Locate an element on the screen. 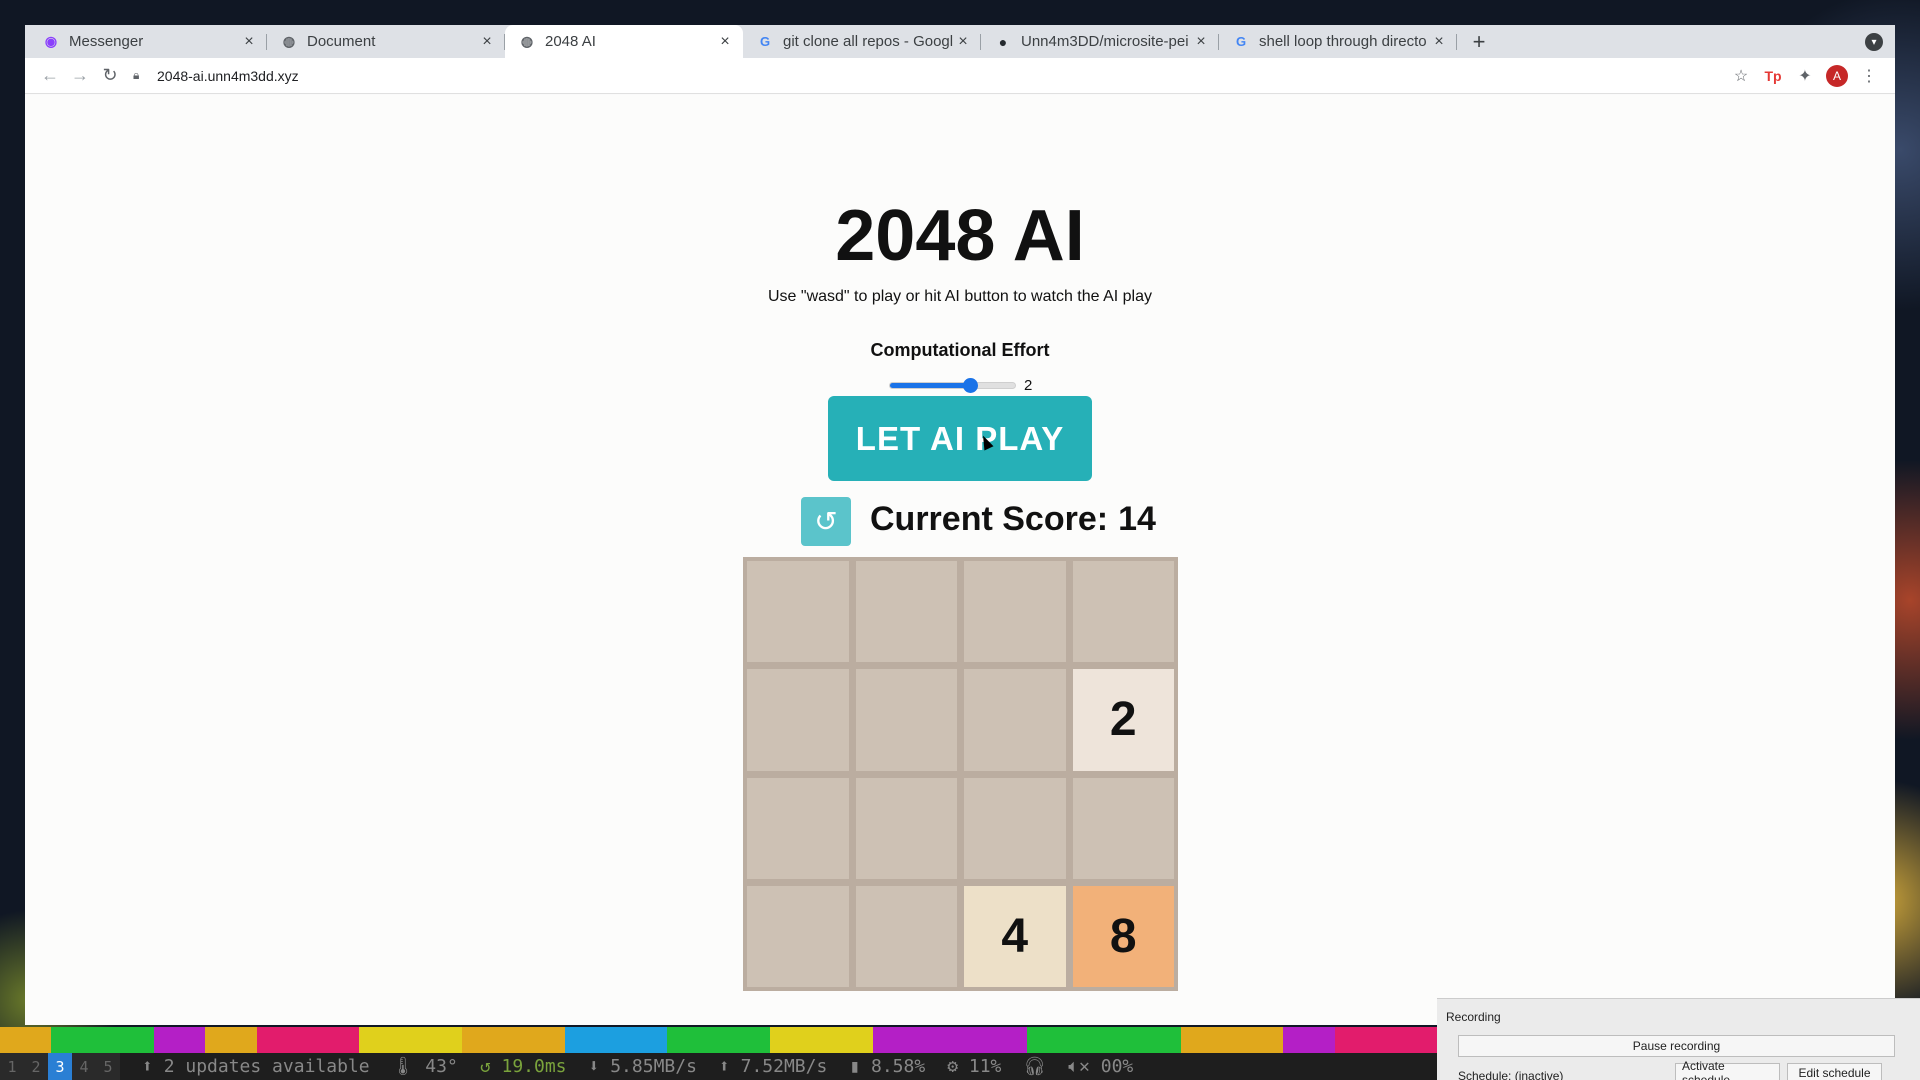  globe-icon: ◍ is located at coordinates (289, 41).